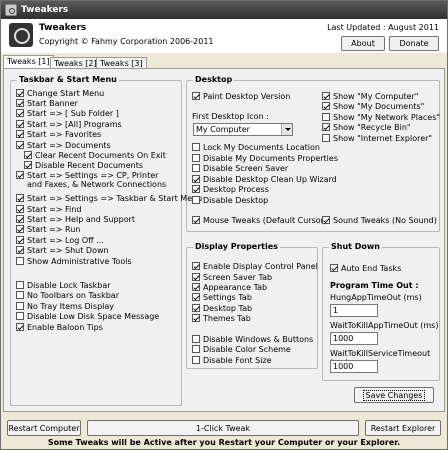 This screenshot has height=450, width=448. I want to click on chevron-down-icon, so click(286, 129).